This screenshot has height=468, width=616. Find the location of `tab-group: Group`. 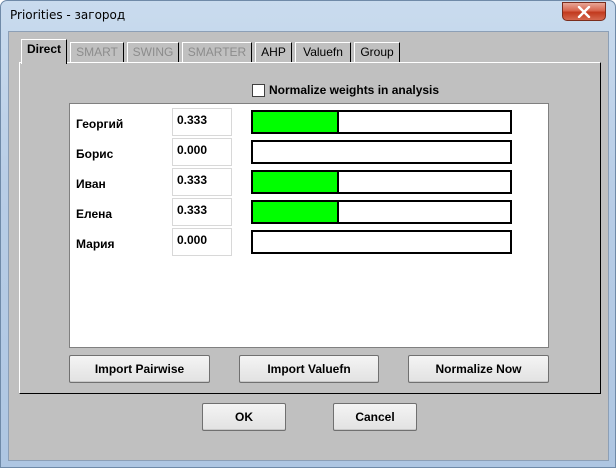

tab-group: Group is located at coordinates (377, 52).